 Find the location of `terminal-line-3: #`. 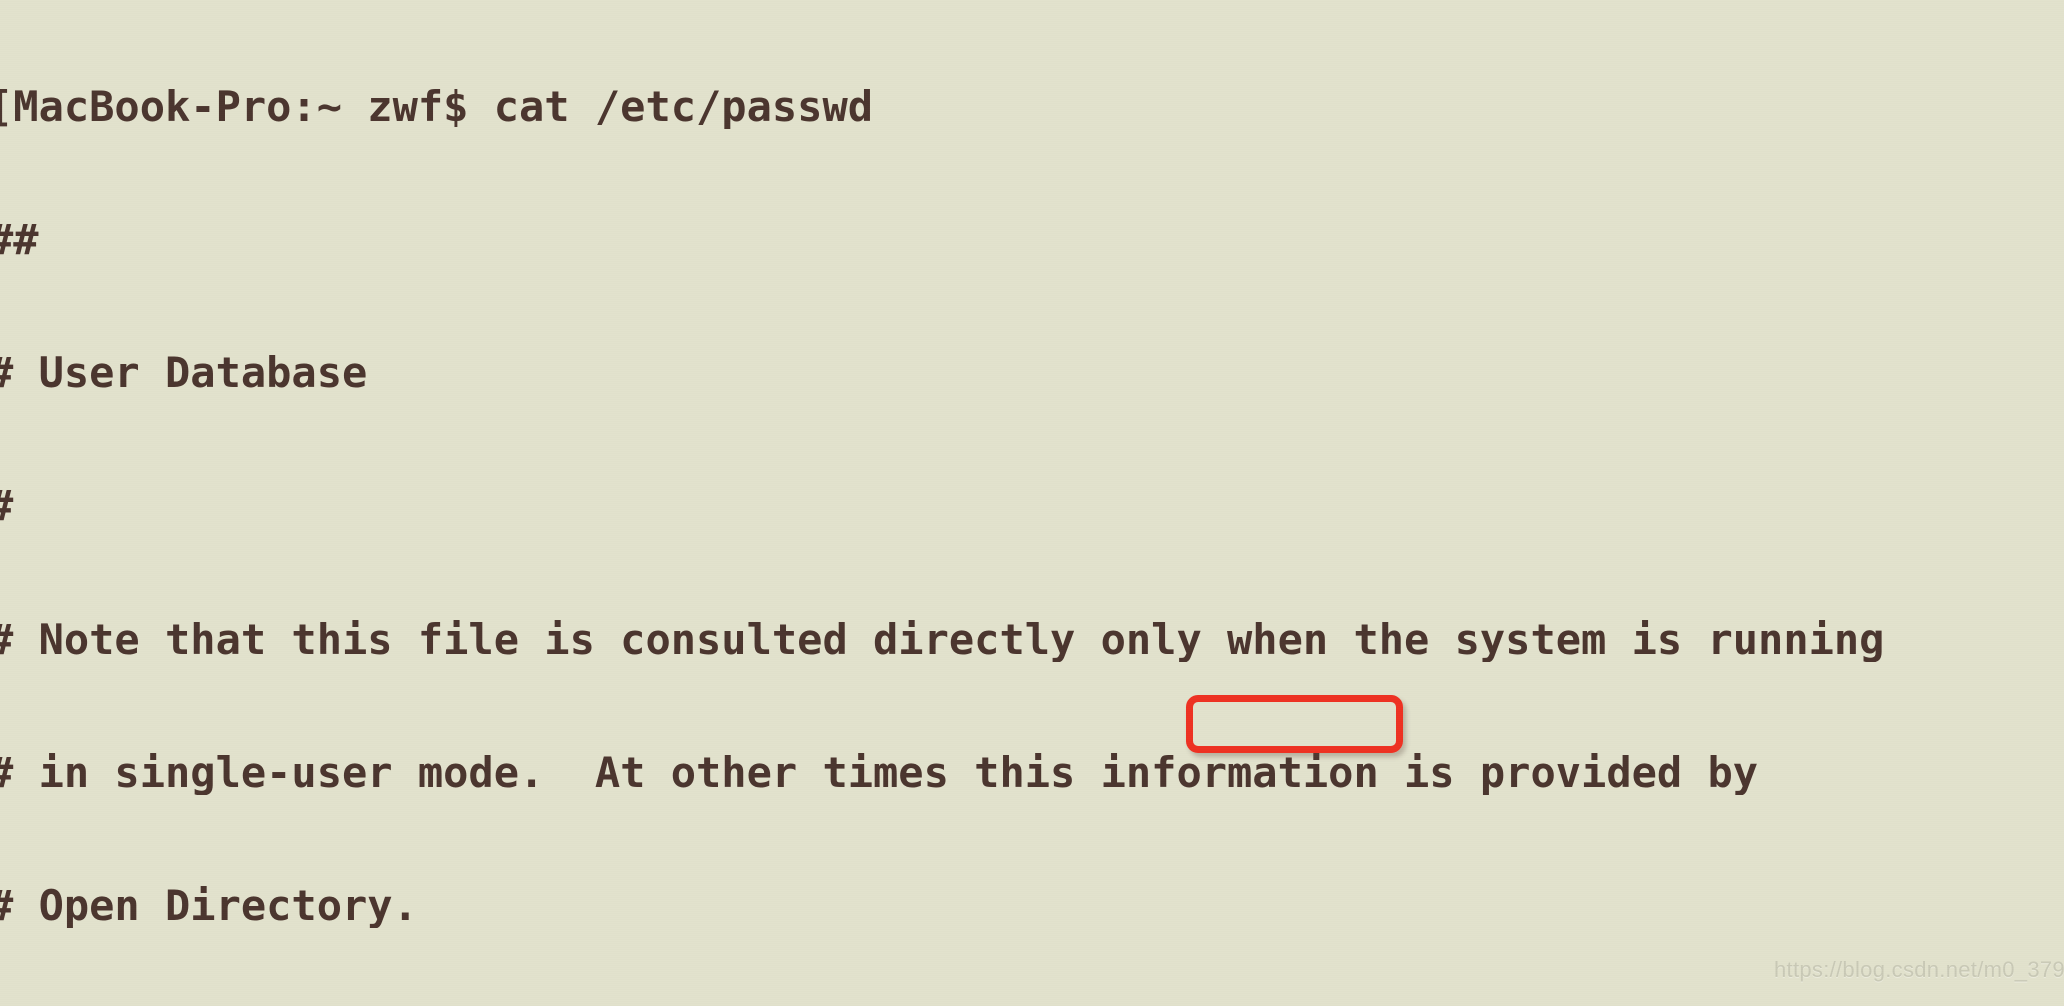

terminal-line-3: # is located at coordinates (1032, 506).